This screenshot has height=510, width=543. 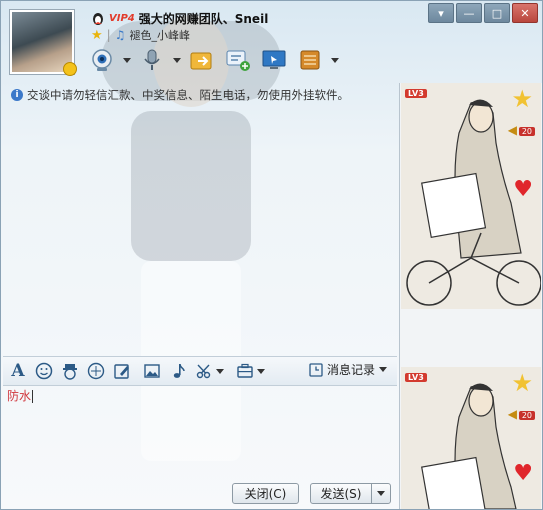 I want to click on chevron-down-icon, so click(x=381, y=493).